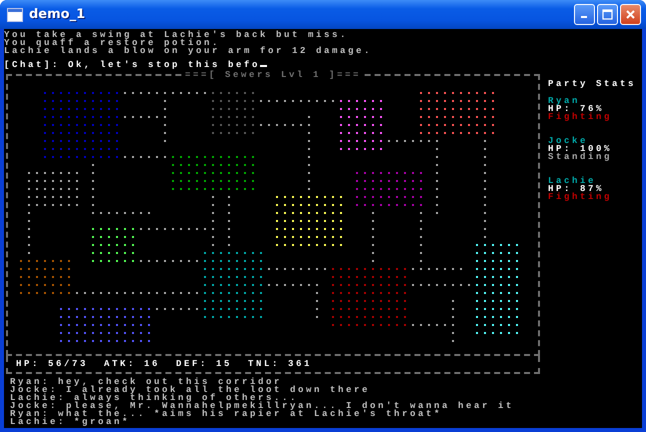  Describe the element at coordinates (147, 382) in the screenshot. I see `chat-message: Ryan: hey, check out this corridor` at that location.